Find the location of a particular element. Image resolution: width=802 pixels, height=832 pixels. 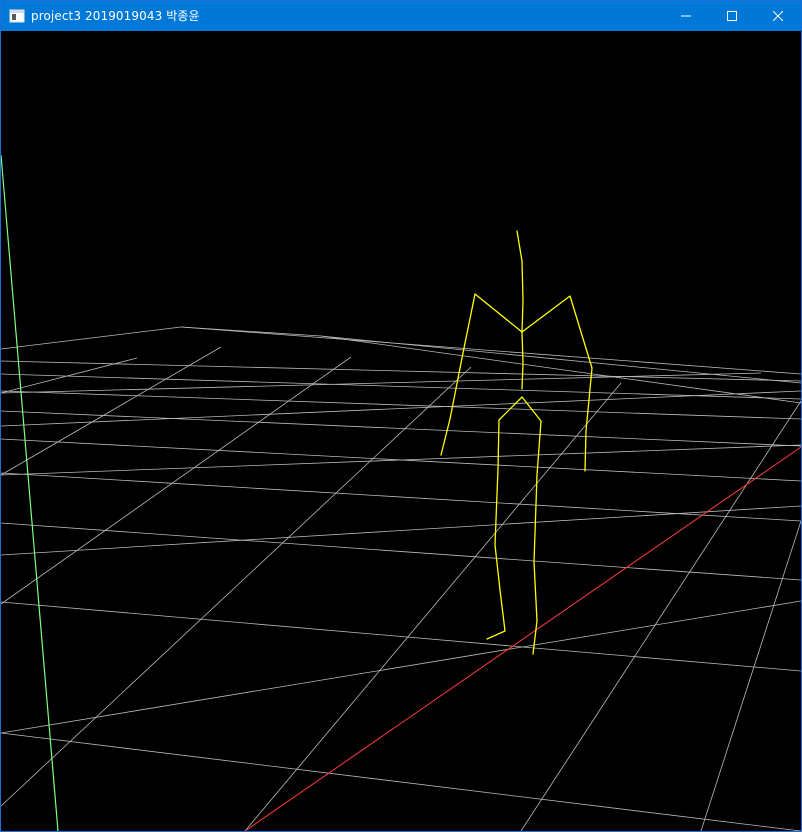

minimize-button is located at coordinates (686, 16).